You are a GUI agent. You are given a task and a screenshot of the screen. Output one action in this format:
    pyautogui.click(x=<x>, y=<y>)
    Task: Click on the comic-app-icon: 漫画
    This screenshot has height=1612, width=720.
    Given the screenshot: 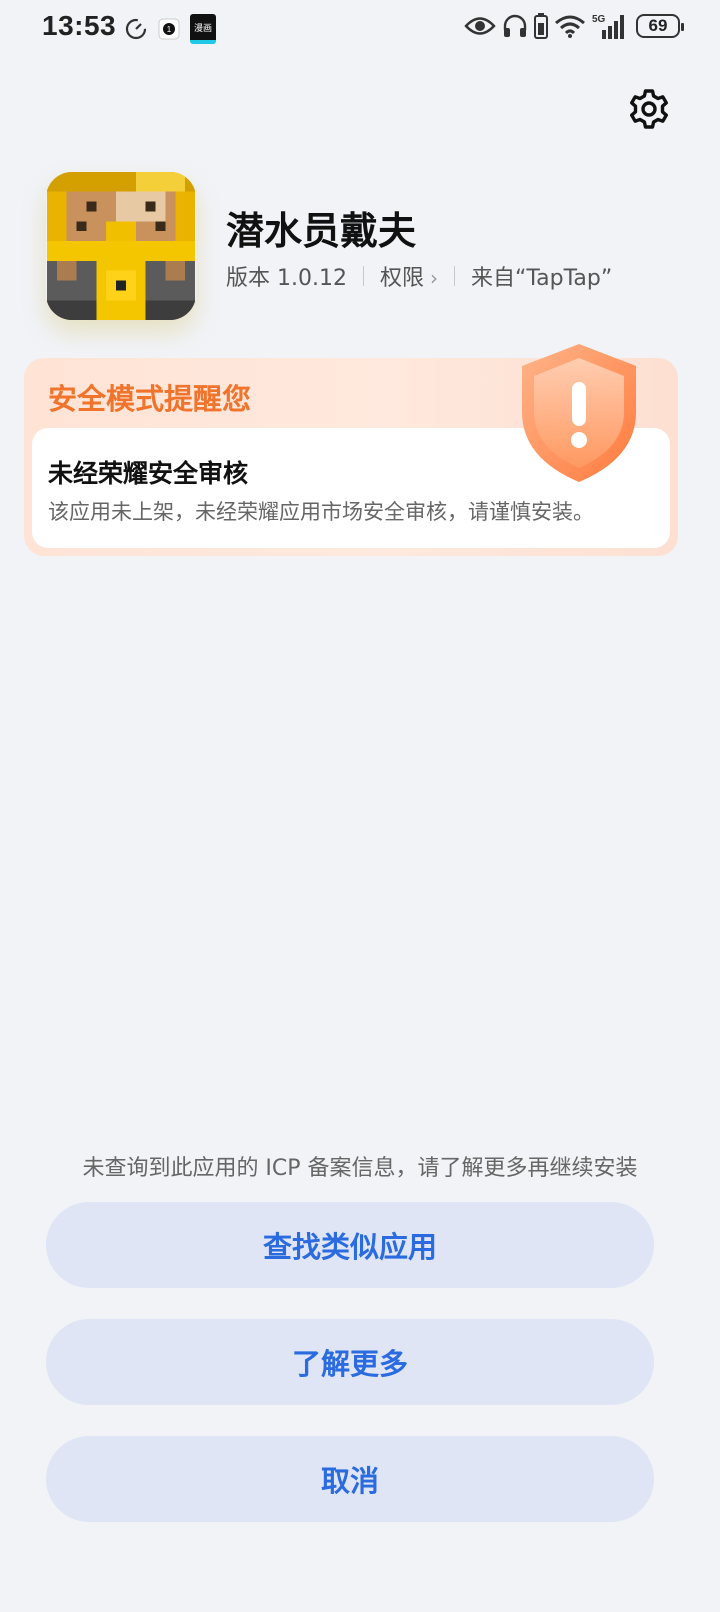 What is the action you would take?
    pyautogui.click(x=203, y=29)
    